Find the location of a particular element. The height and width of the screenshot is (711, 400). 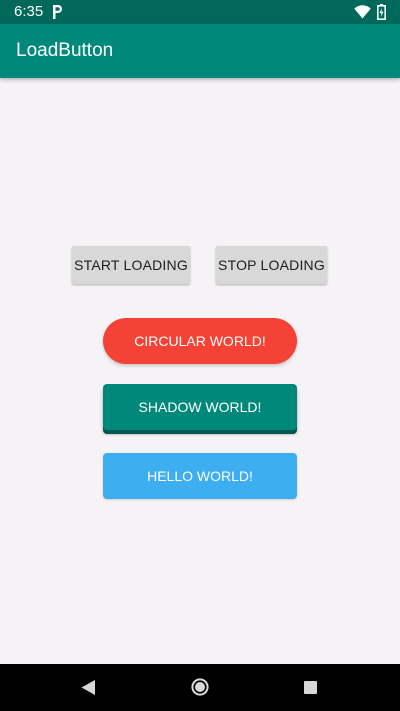

home-icon is located at coordinates (200, 687).